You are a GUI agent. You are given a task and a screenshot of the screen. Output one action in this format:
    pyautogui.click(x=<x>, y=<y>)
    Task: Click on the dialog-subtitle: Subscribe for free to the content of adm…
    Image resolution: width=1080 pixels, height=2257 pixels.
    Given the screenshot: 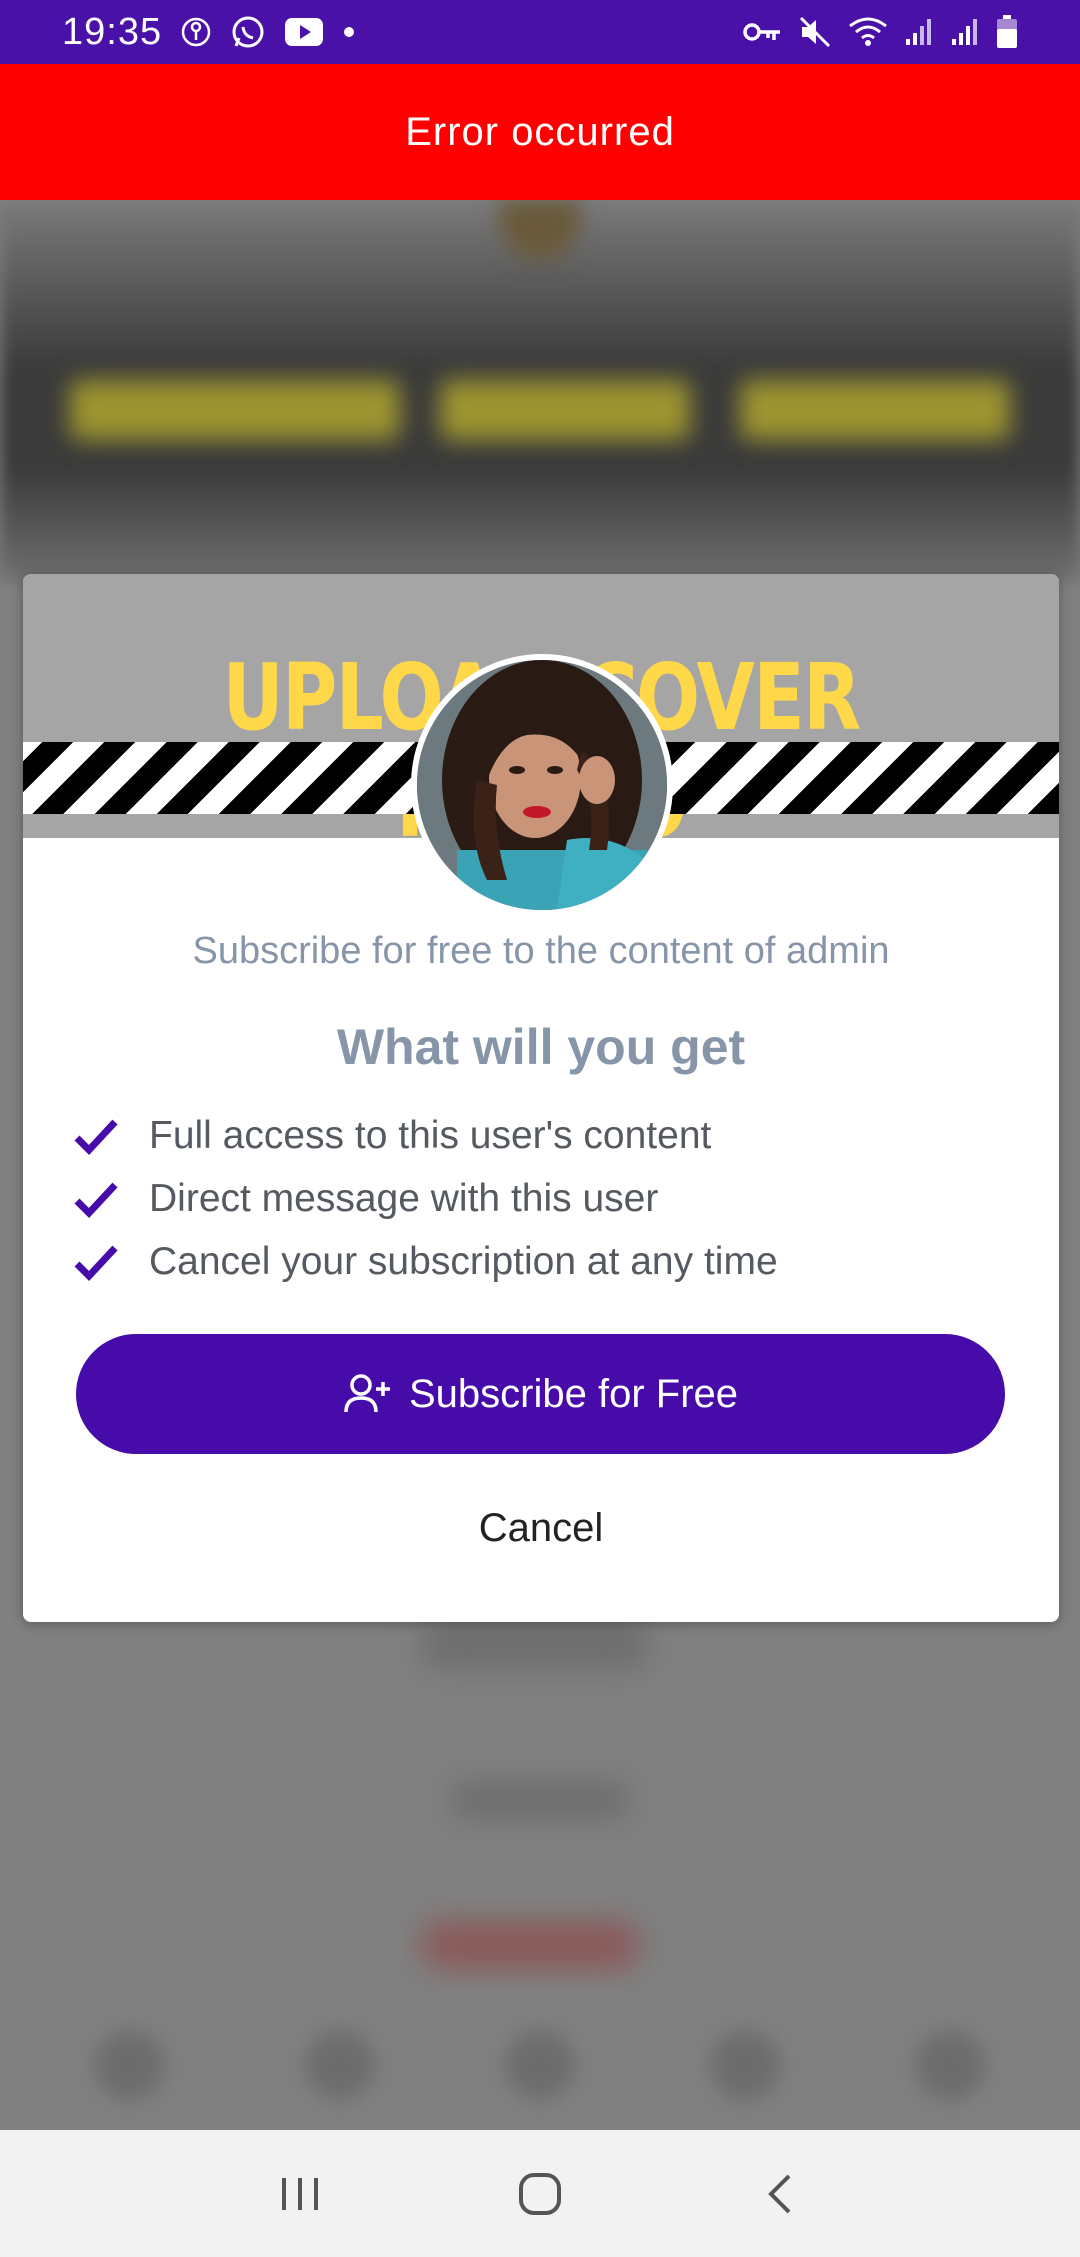 What is the action you would take?
    pyautogui.click(x=541, y=951)
    